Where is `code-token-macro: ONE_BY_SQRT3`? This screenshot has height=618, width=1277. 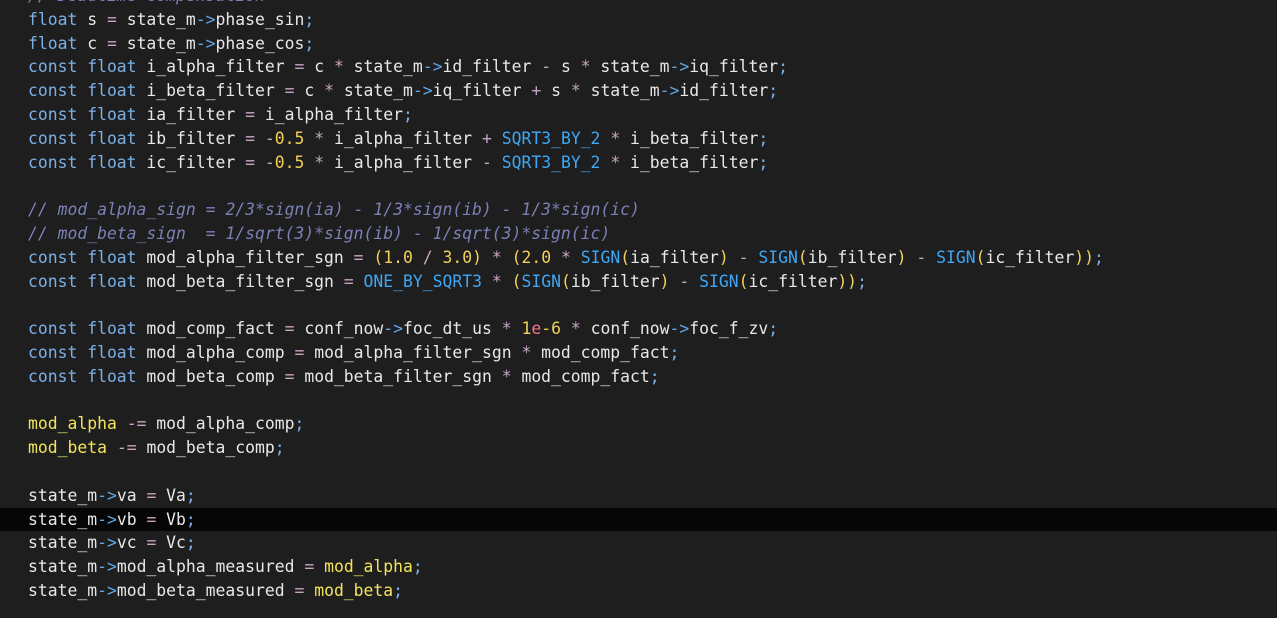 code-token-macro: ONE_BY_SQRT3 is located at coordinates (422, 281).